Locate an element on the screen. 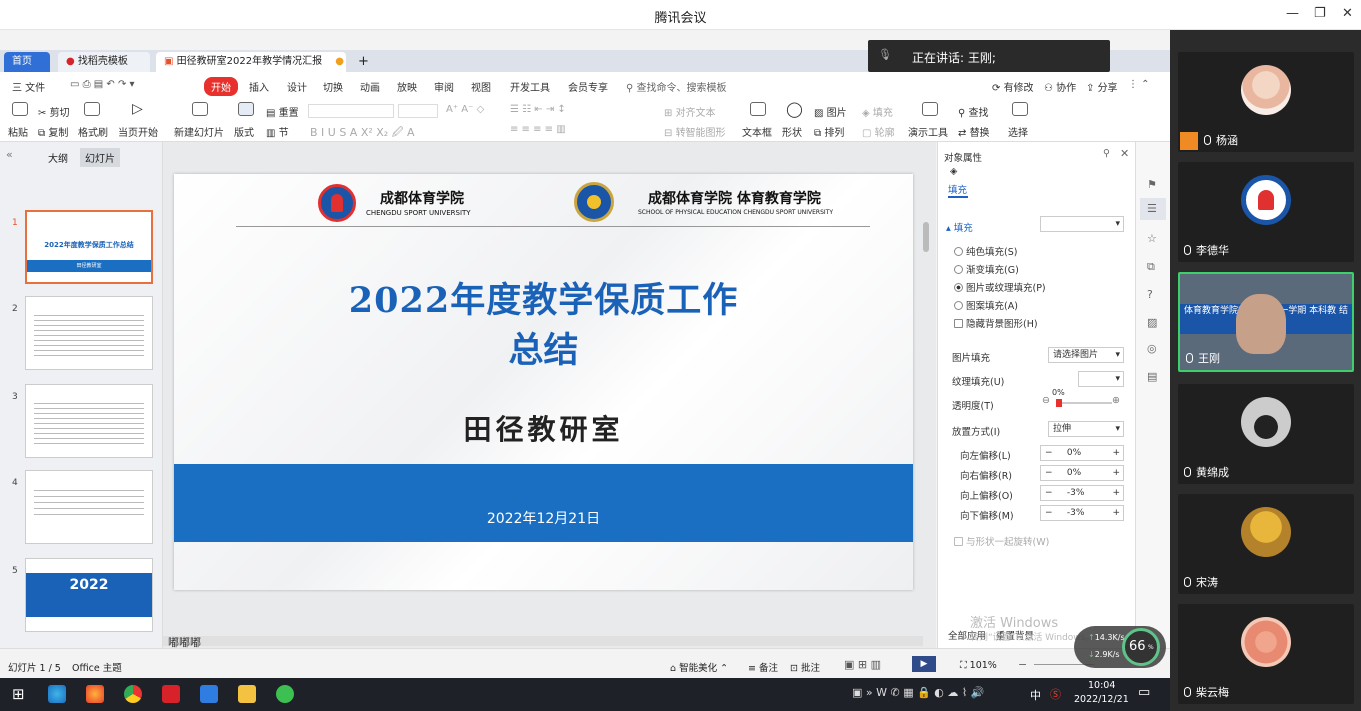 This screenshot has width=1361, height=711. option-picture-fill: 图片或纹理填充(P) is located at coordinates (1000, 287).